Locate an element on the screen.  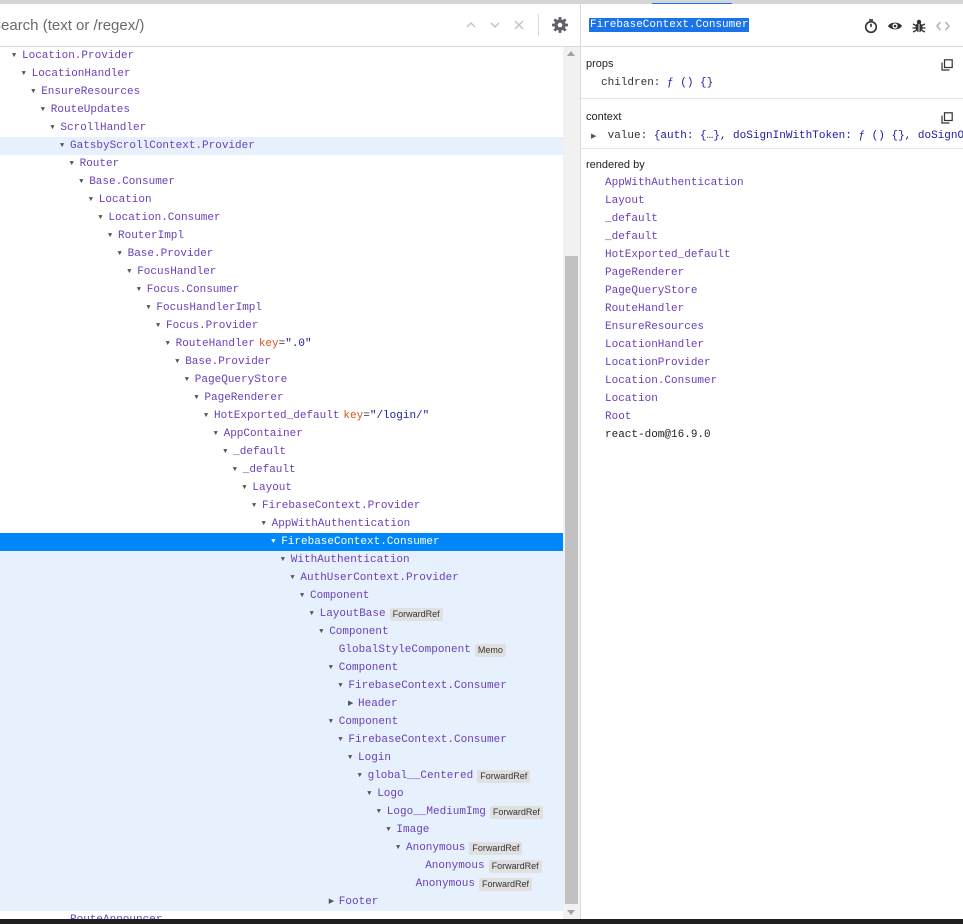
owner-link: PageQueryStore is located at coordinates (651, 291).